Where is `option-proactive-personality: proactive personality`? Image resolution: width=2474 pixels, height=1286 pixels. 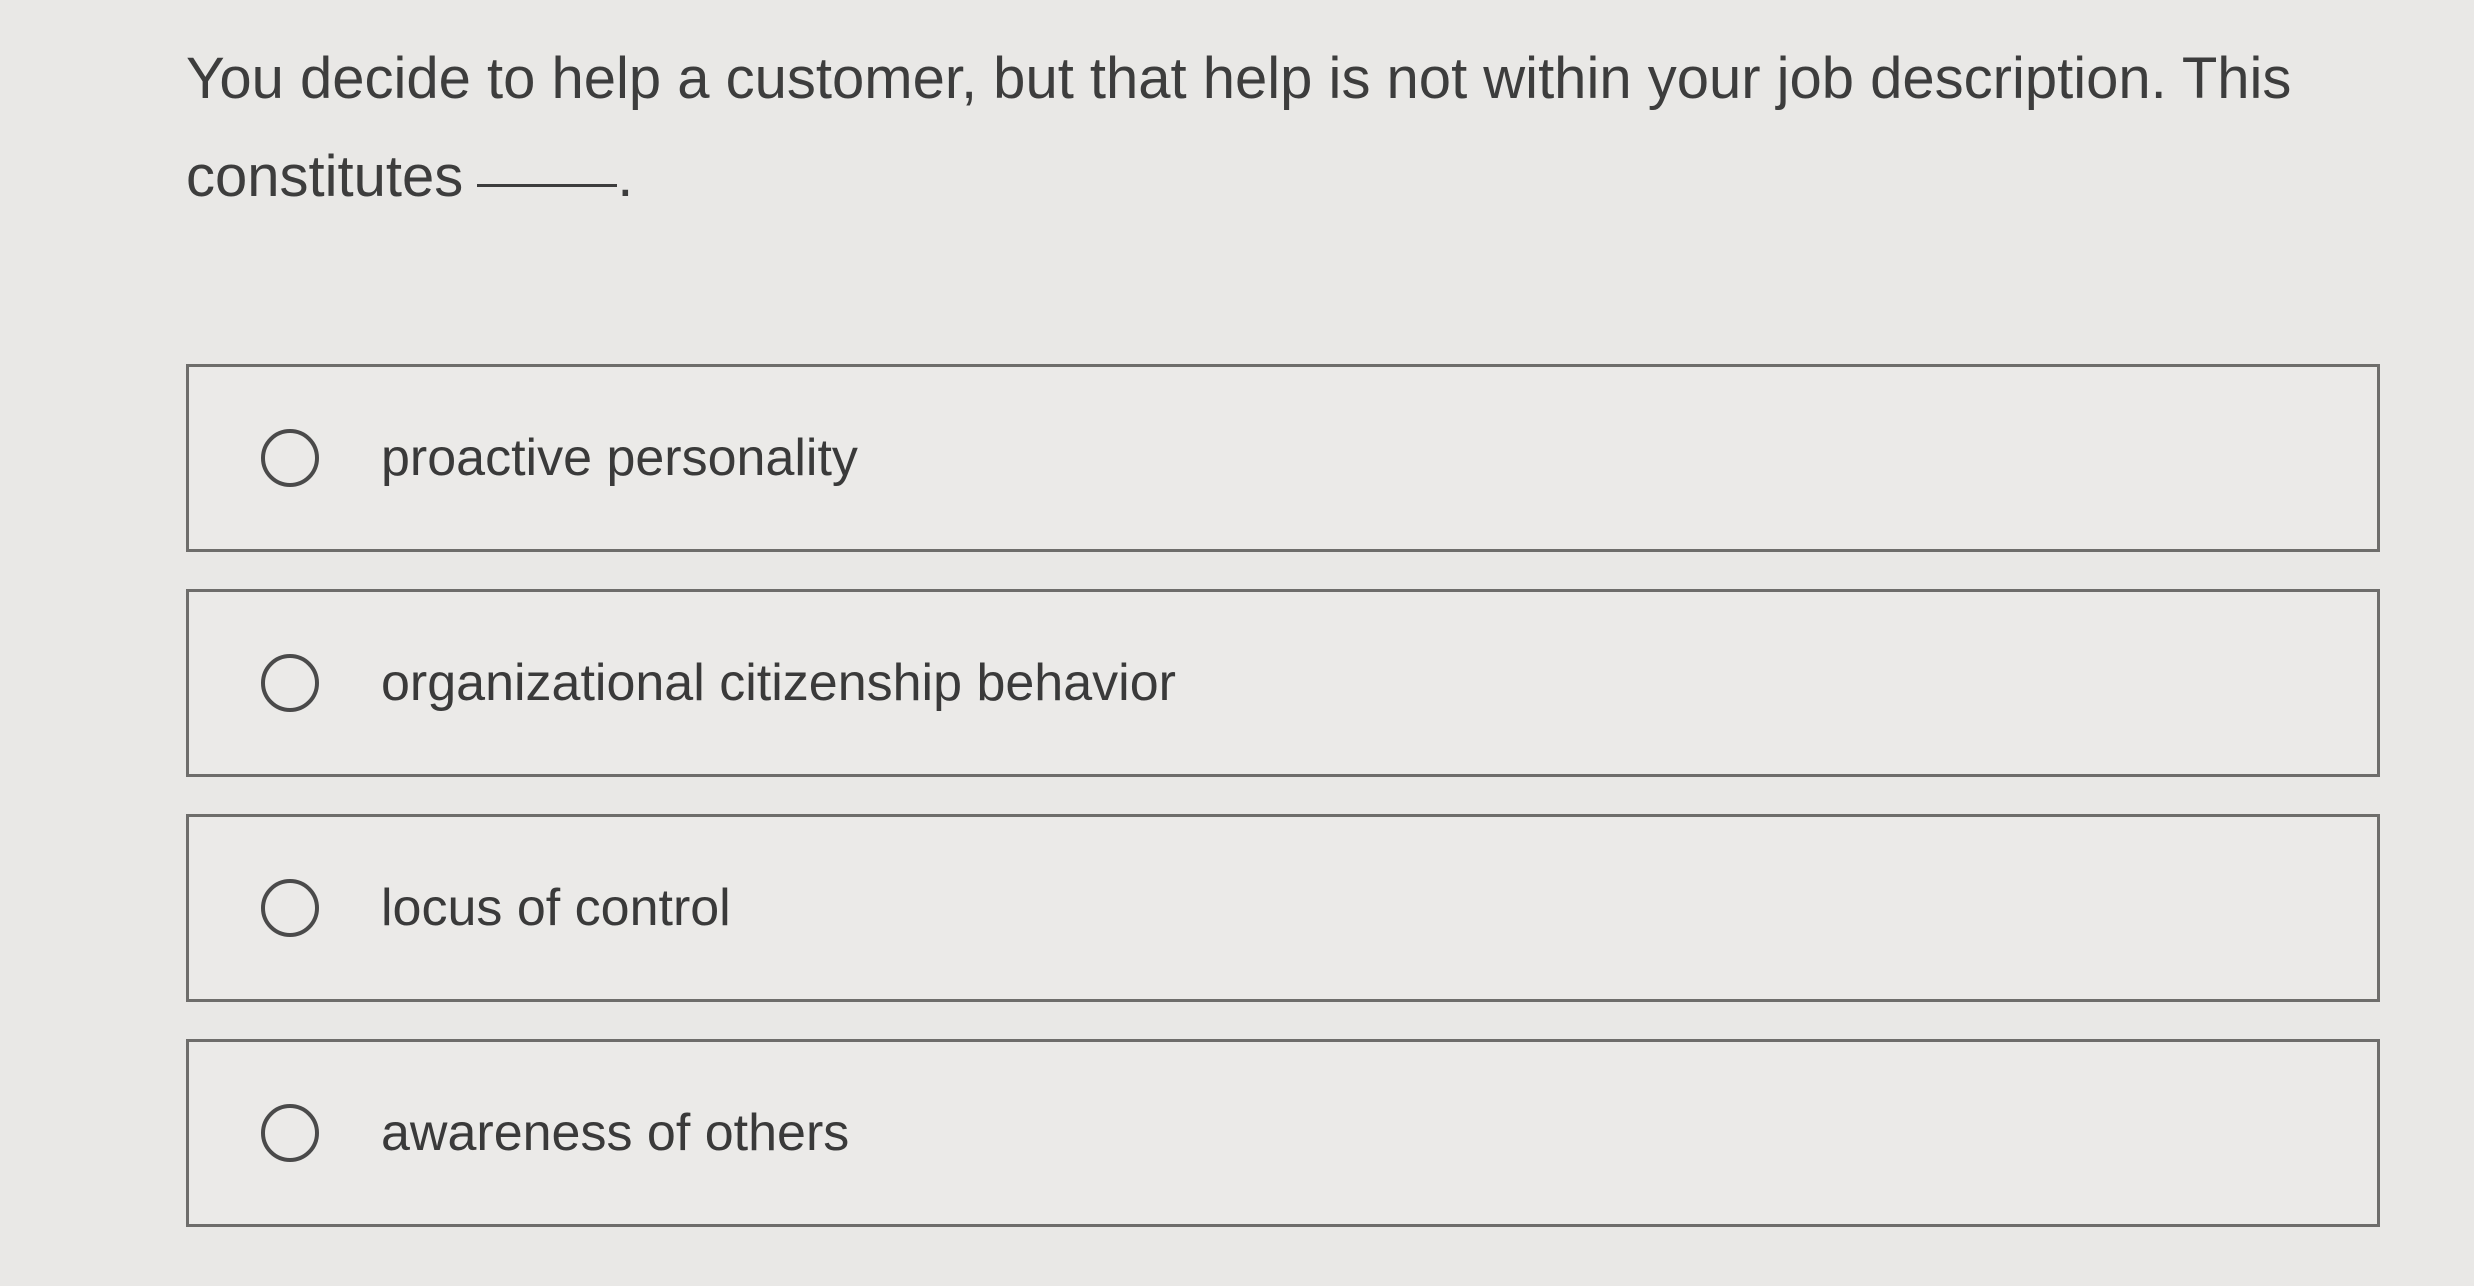 option-proactive-personality: proactive personality is located at coordinates (1283, 458).